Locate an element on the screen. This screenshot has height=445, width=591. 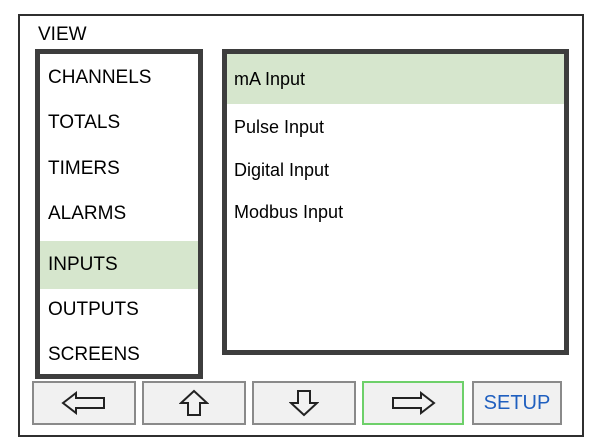
submenu-item-label: Modbus Input is located at coordinates (289, 212).